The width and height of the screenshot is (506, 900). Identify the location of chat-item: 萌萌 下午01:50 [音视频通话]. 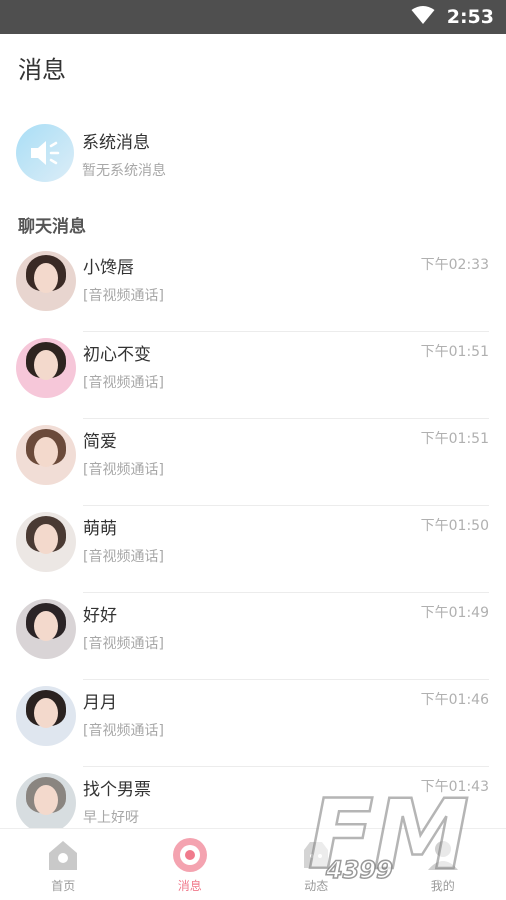
(253, 549).